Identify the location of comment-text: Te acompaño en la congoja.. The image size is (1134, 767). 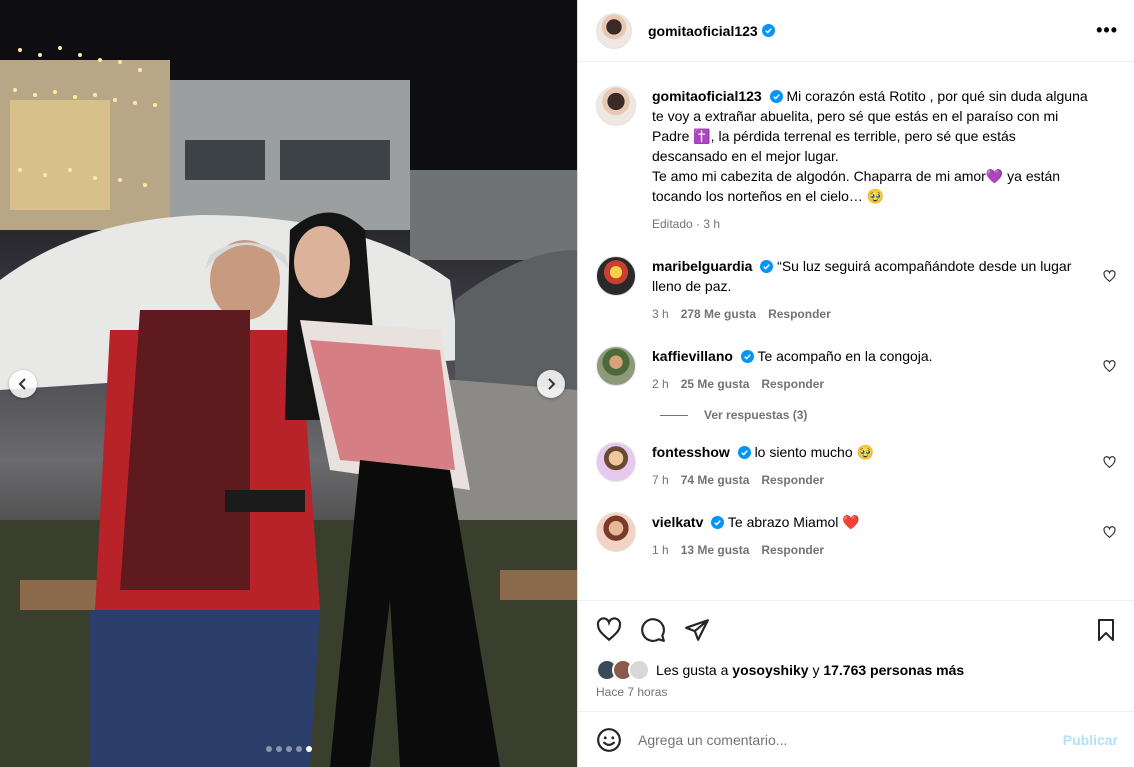
(845, 356).